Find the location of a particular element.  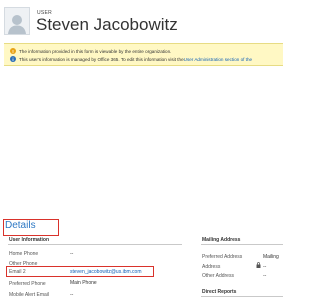

home-phone-label: Home Phone is located at coordinates (24, 254).